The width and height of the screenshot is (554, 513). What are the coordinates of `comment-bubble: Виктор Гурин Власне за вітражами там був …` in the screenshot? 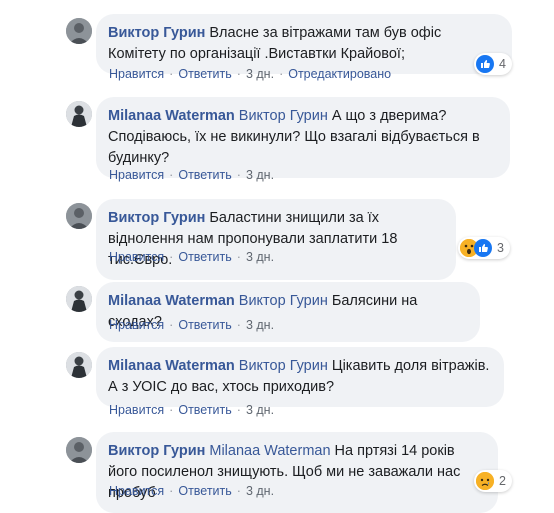 It's located at (304, 44).